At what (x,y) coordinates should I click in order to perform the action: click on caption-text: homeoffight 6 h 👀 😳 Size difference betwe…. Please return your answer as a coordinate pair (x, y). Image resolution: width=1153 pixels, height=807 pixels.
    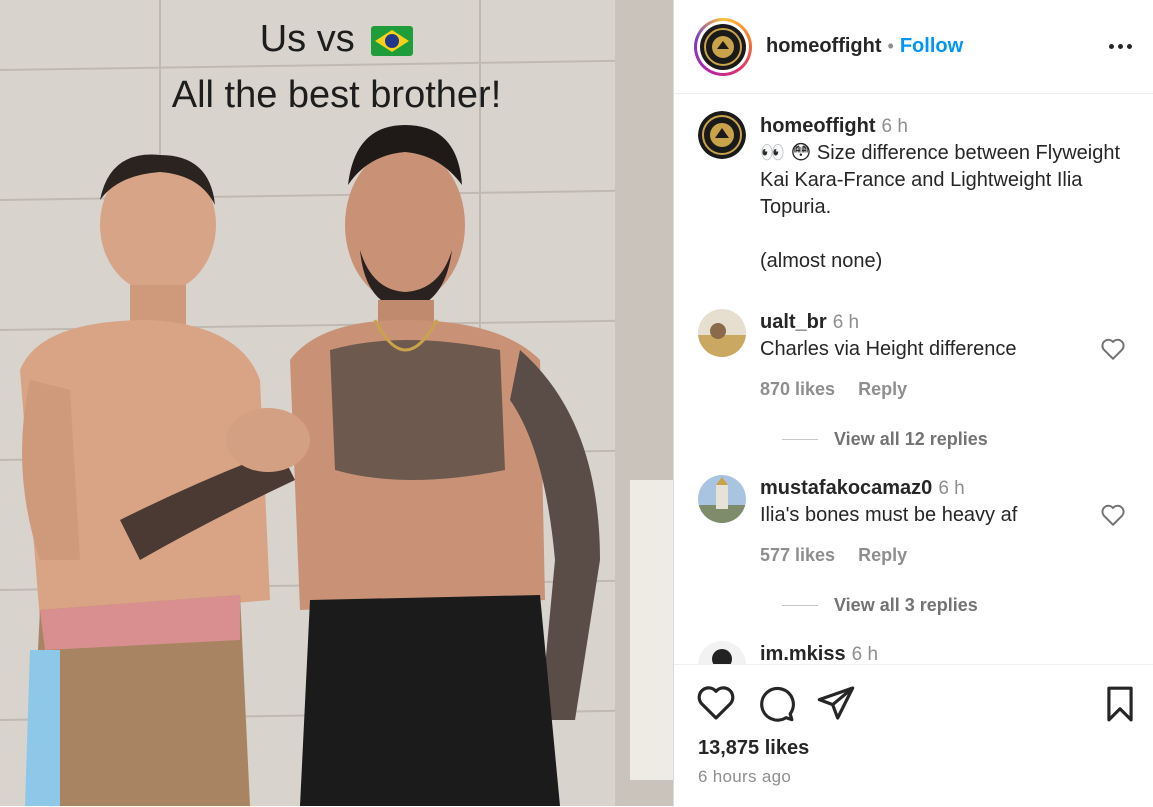
    Looking at the image, I should click on (950, 194).